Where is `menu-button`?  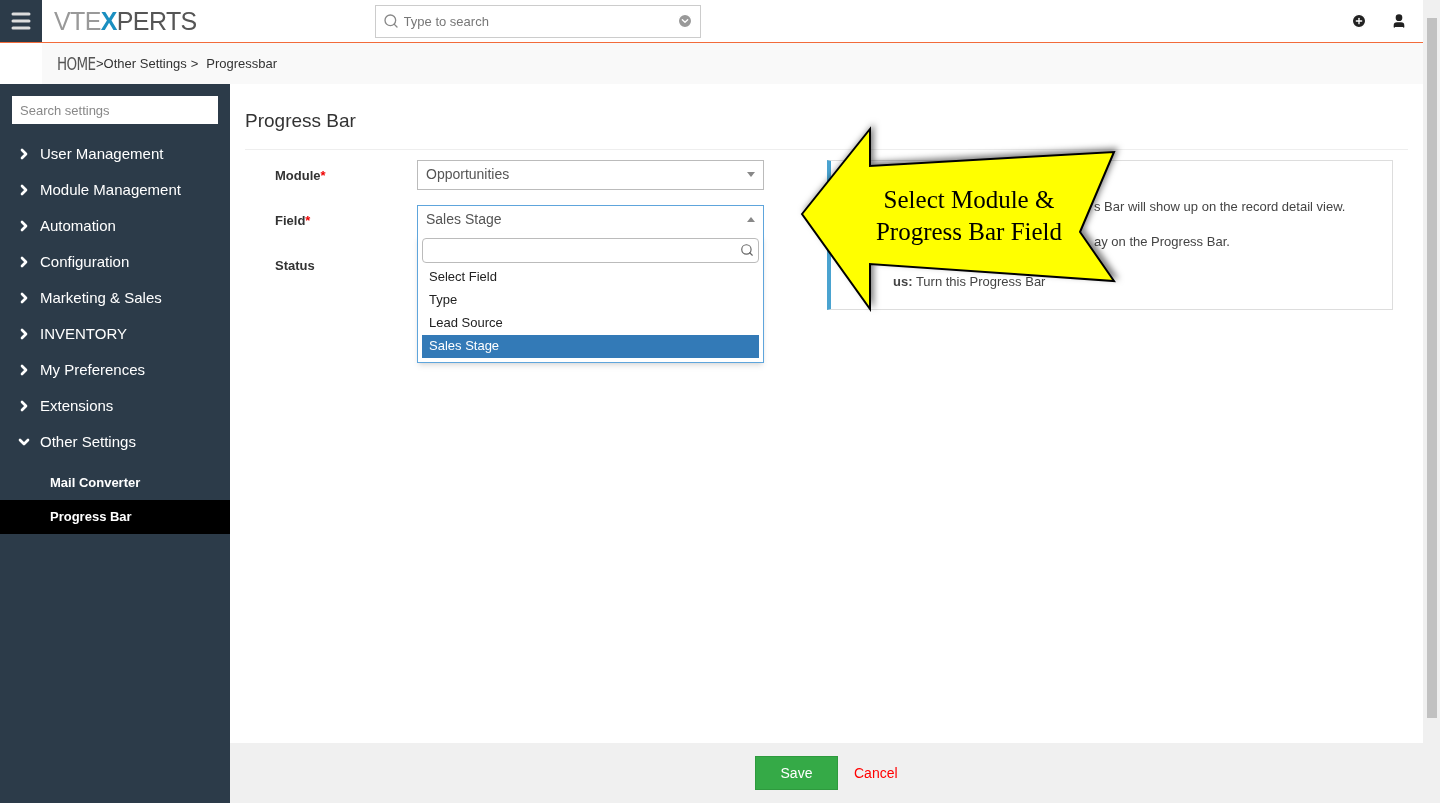
menu-button is located at coordinates (21, 21).